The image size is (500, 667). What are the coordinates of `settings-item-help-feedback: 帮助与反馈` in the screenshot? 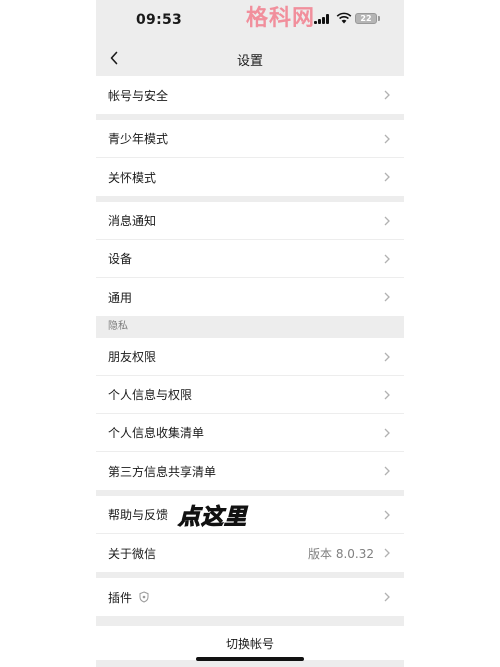 It's located at (250, 515).